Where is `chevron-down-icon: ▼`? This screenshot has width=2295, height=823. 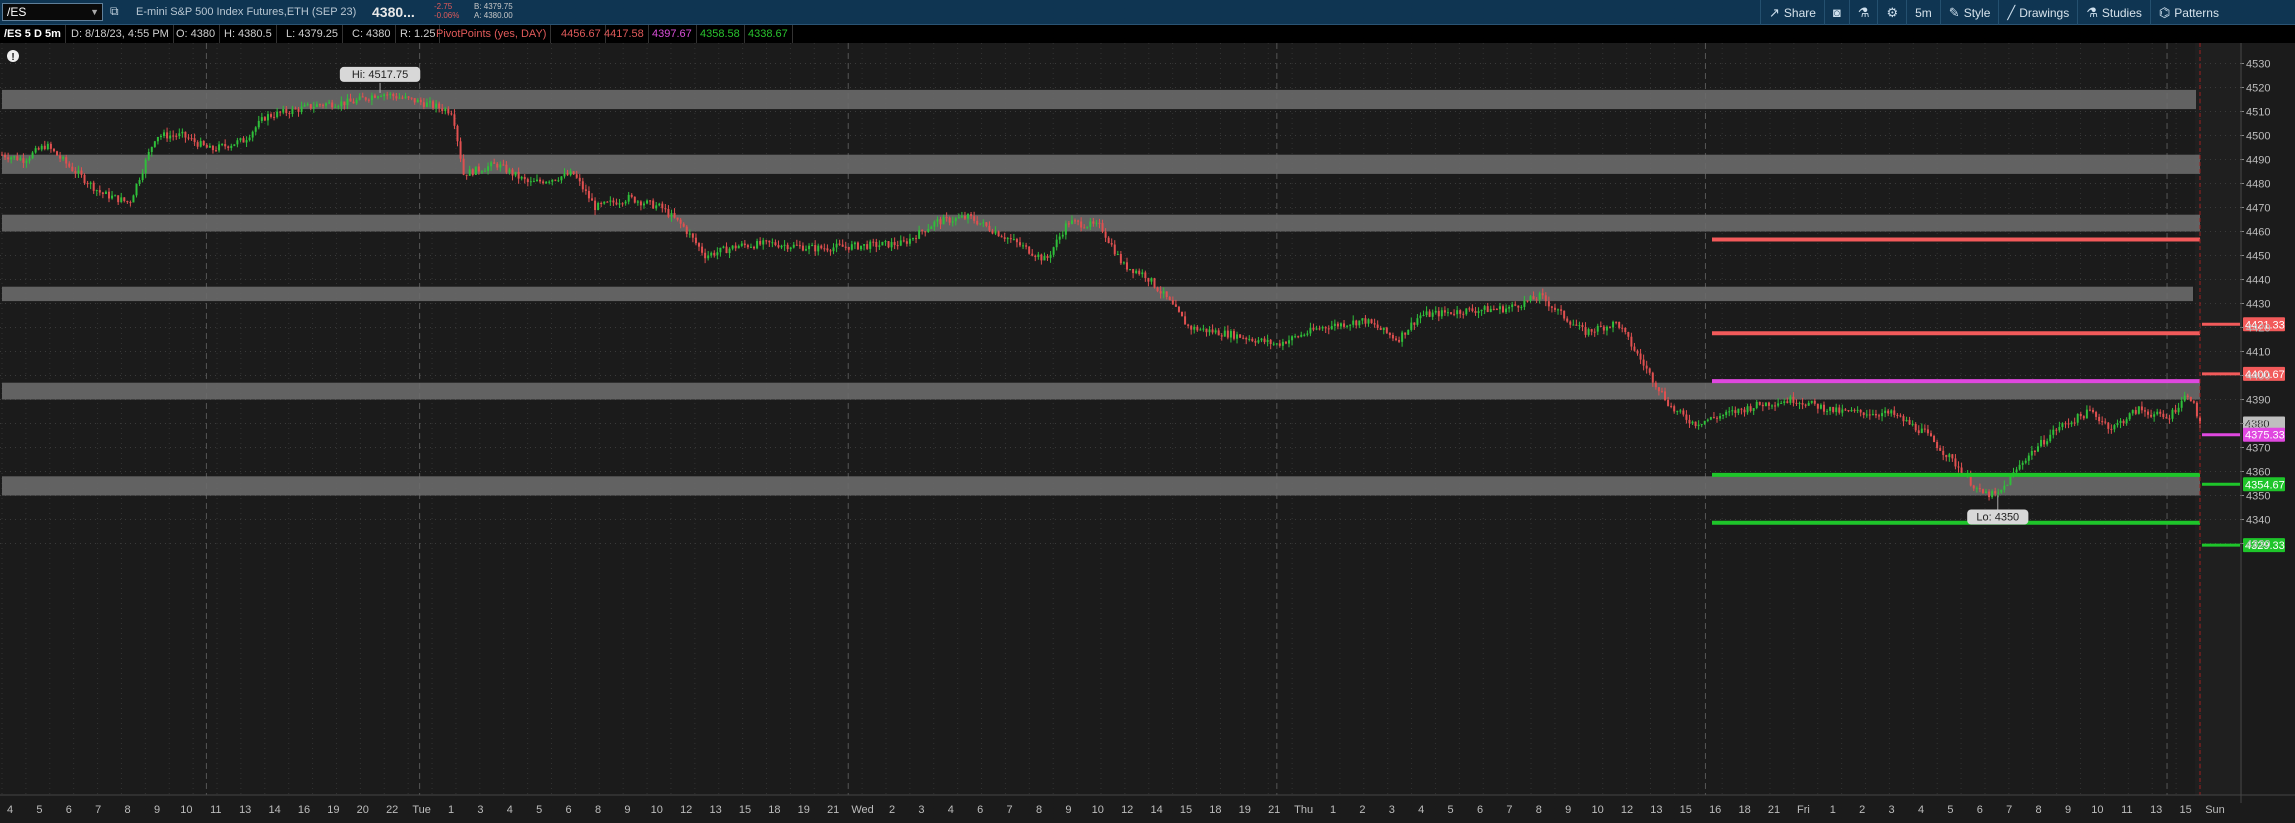
chevron-down-icon: ▼ is located at coordinates (94, 12).